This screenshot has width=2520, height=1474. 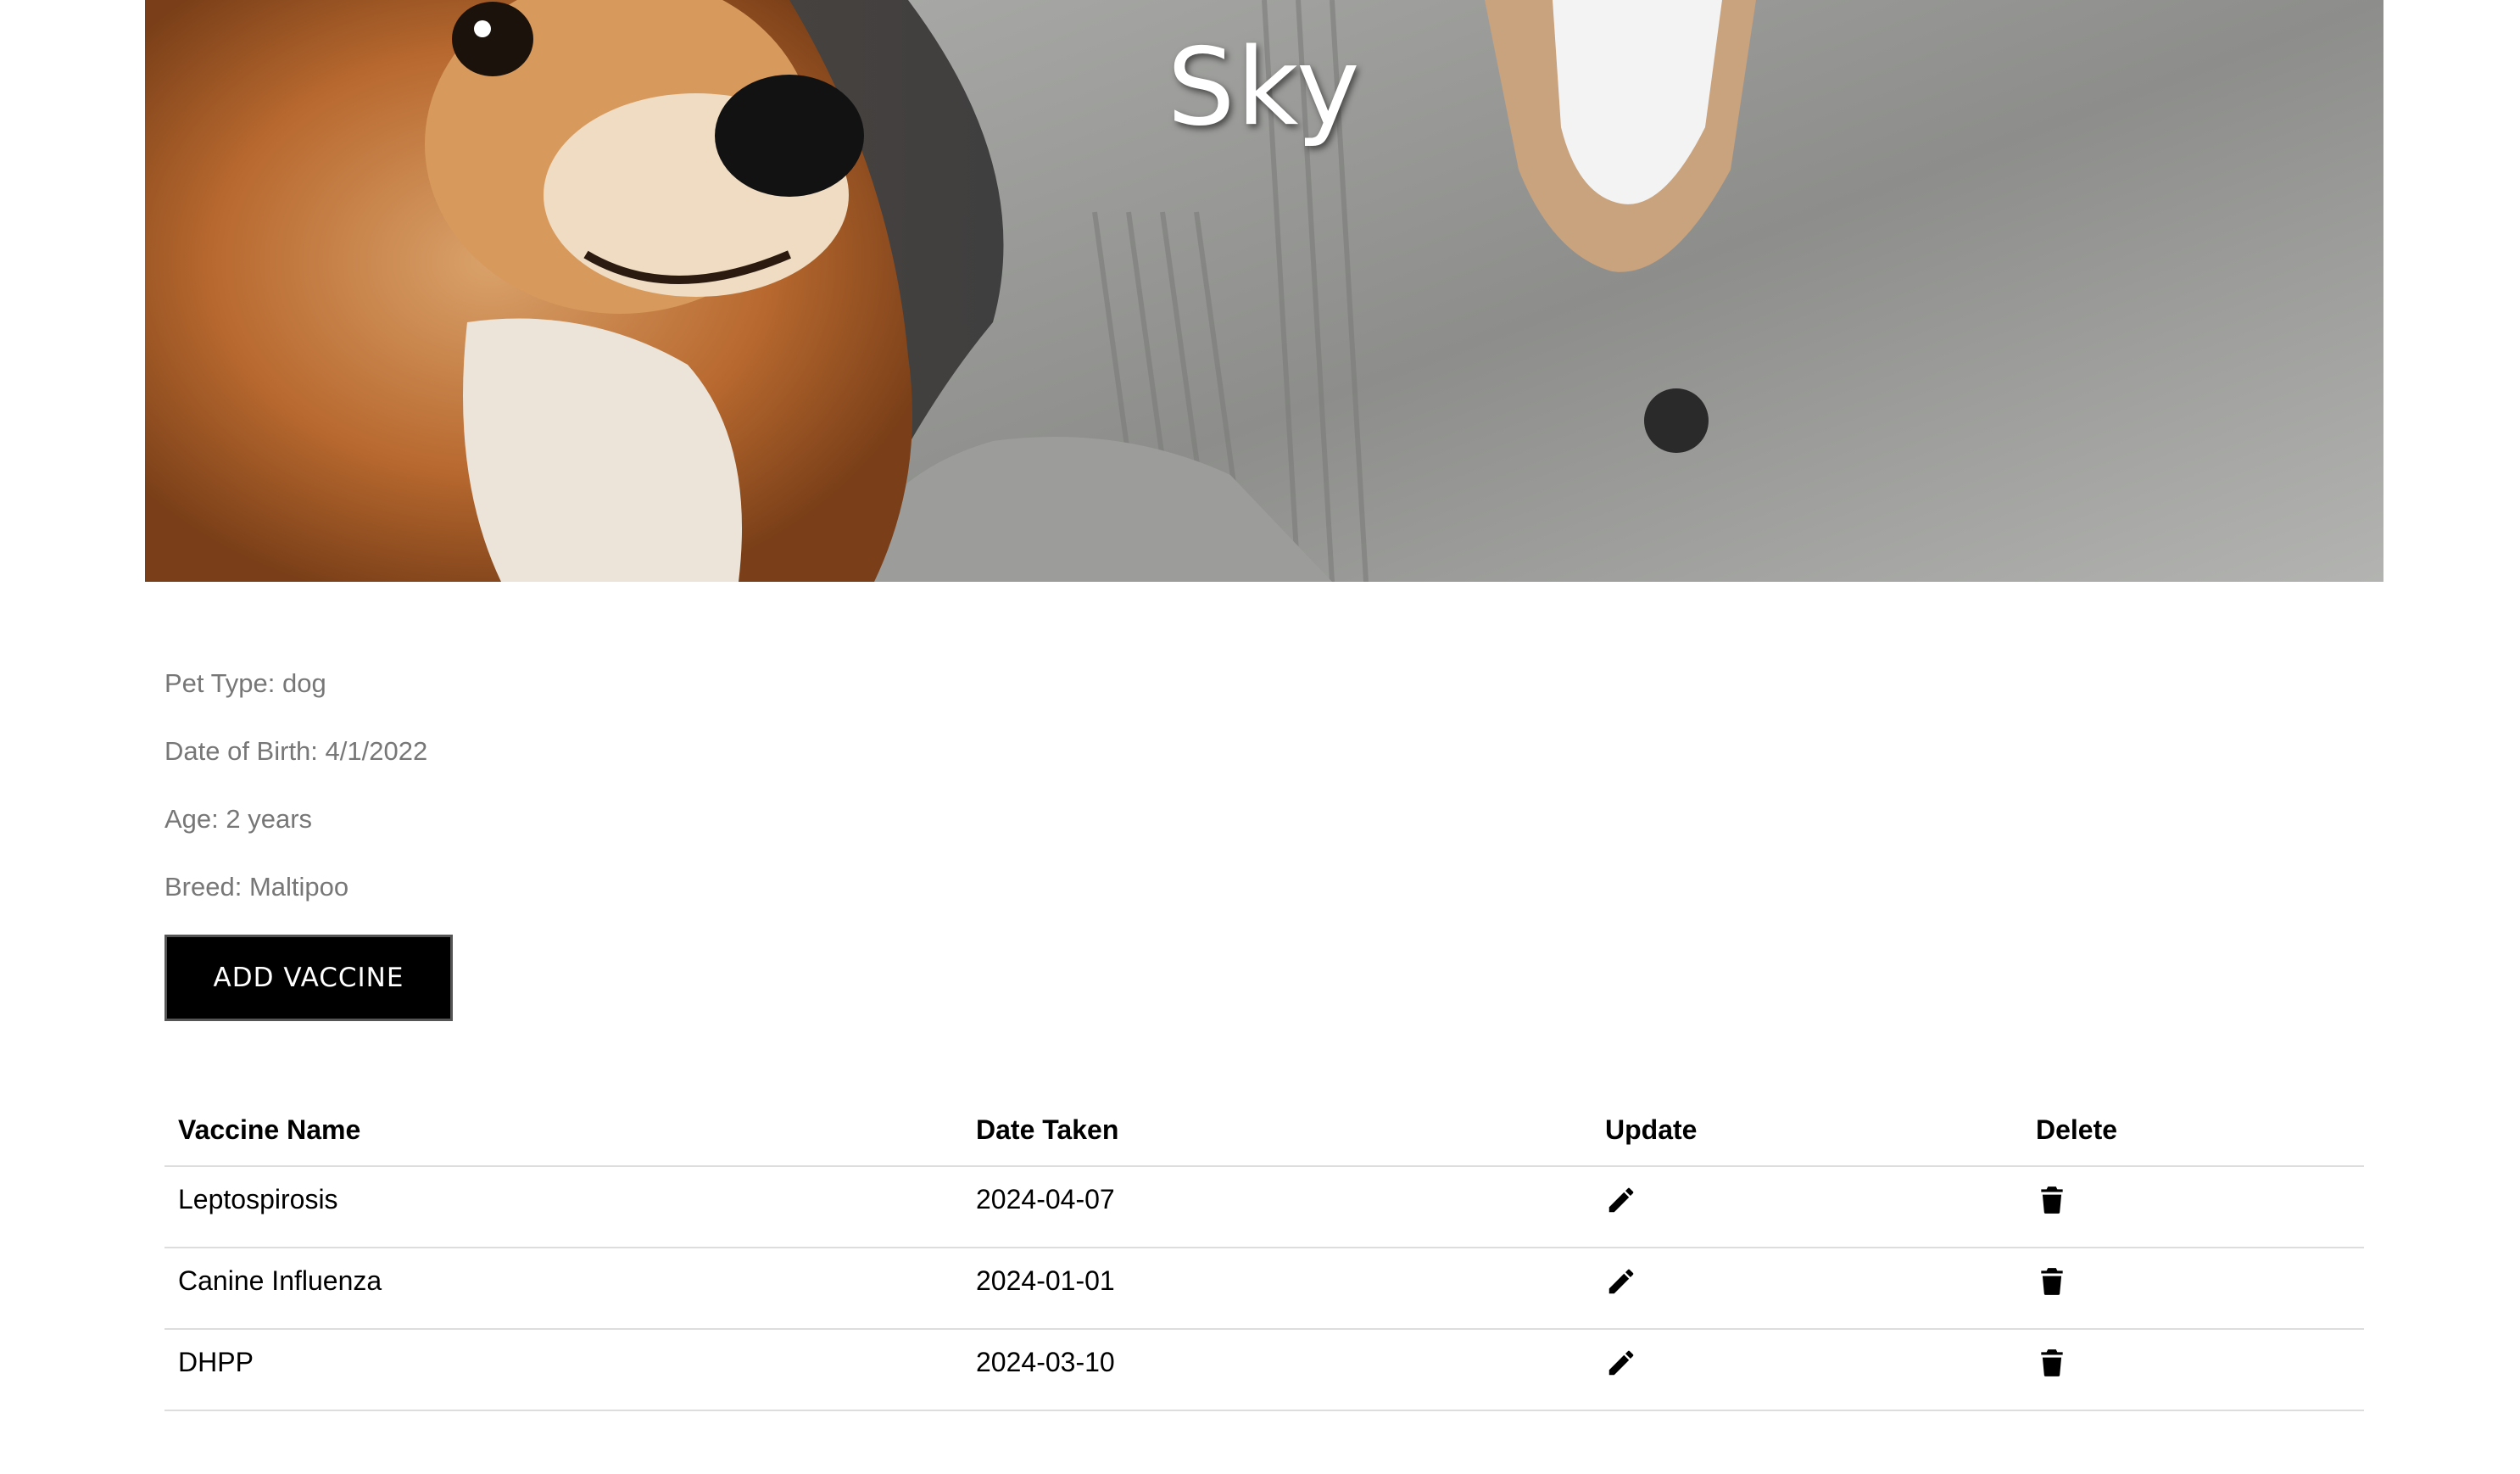 I want to click on table-header-row: Vaccine Name Date Taken Update Delete, so click(x=1264, y=1130).